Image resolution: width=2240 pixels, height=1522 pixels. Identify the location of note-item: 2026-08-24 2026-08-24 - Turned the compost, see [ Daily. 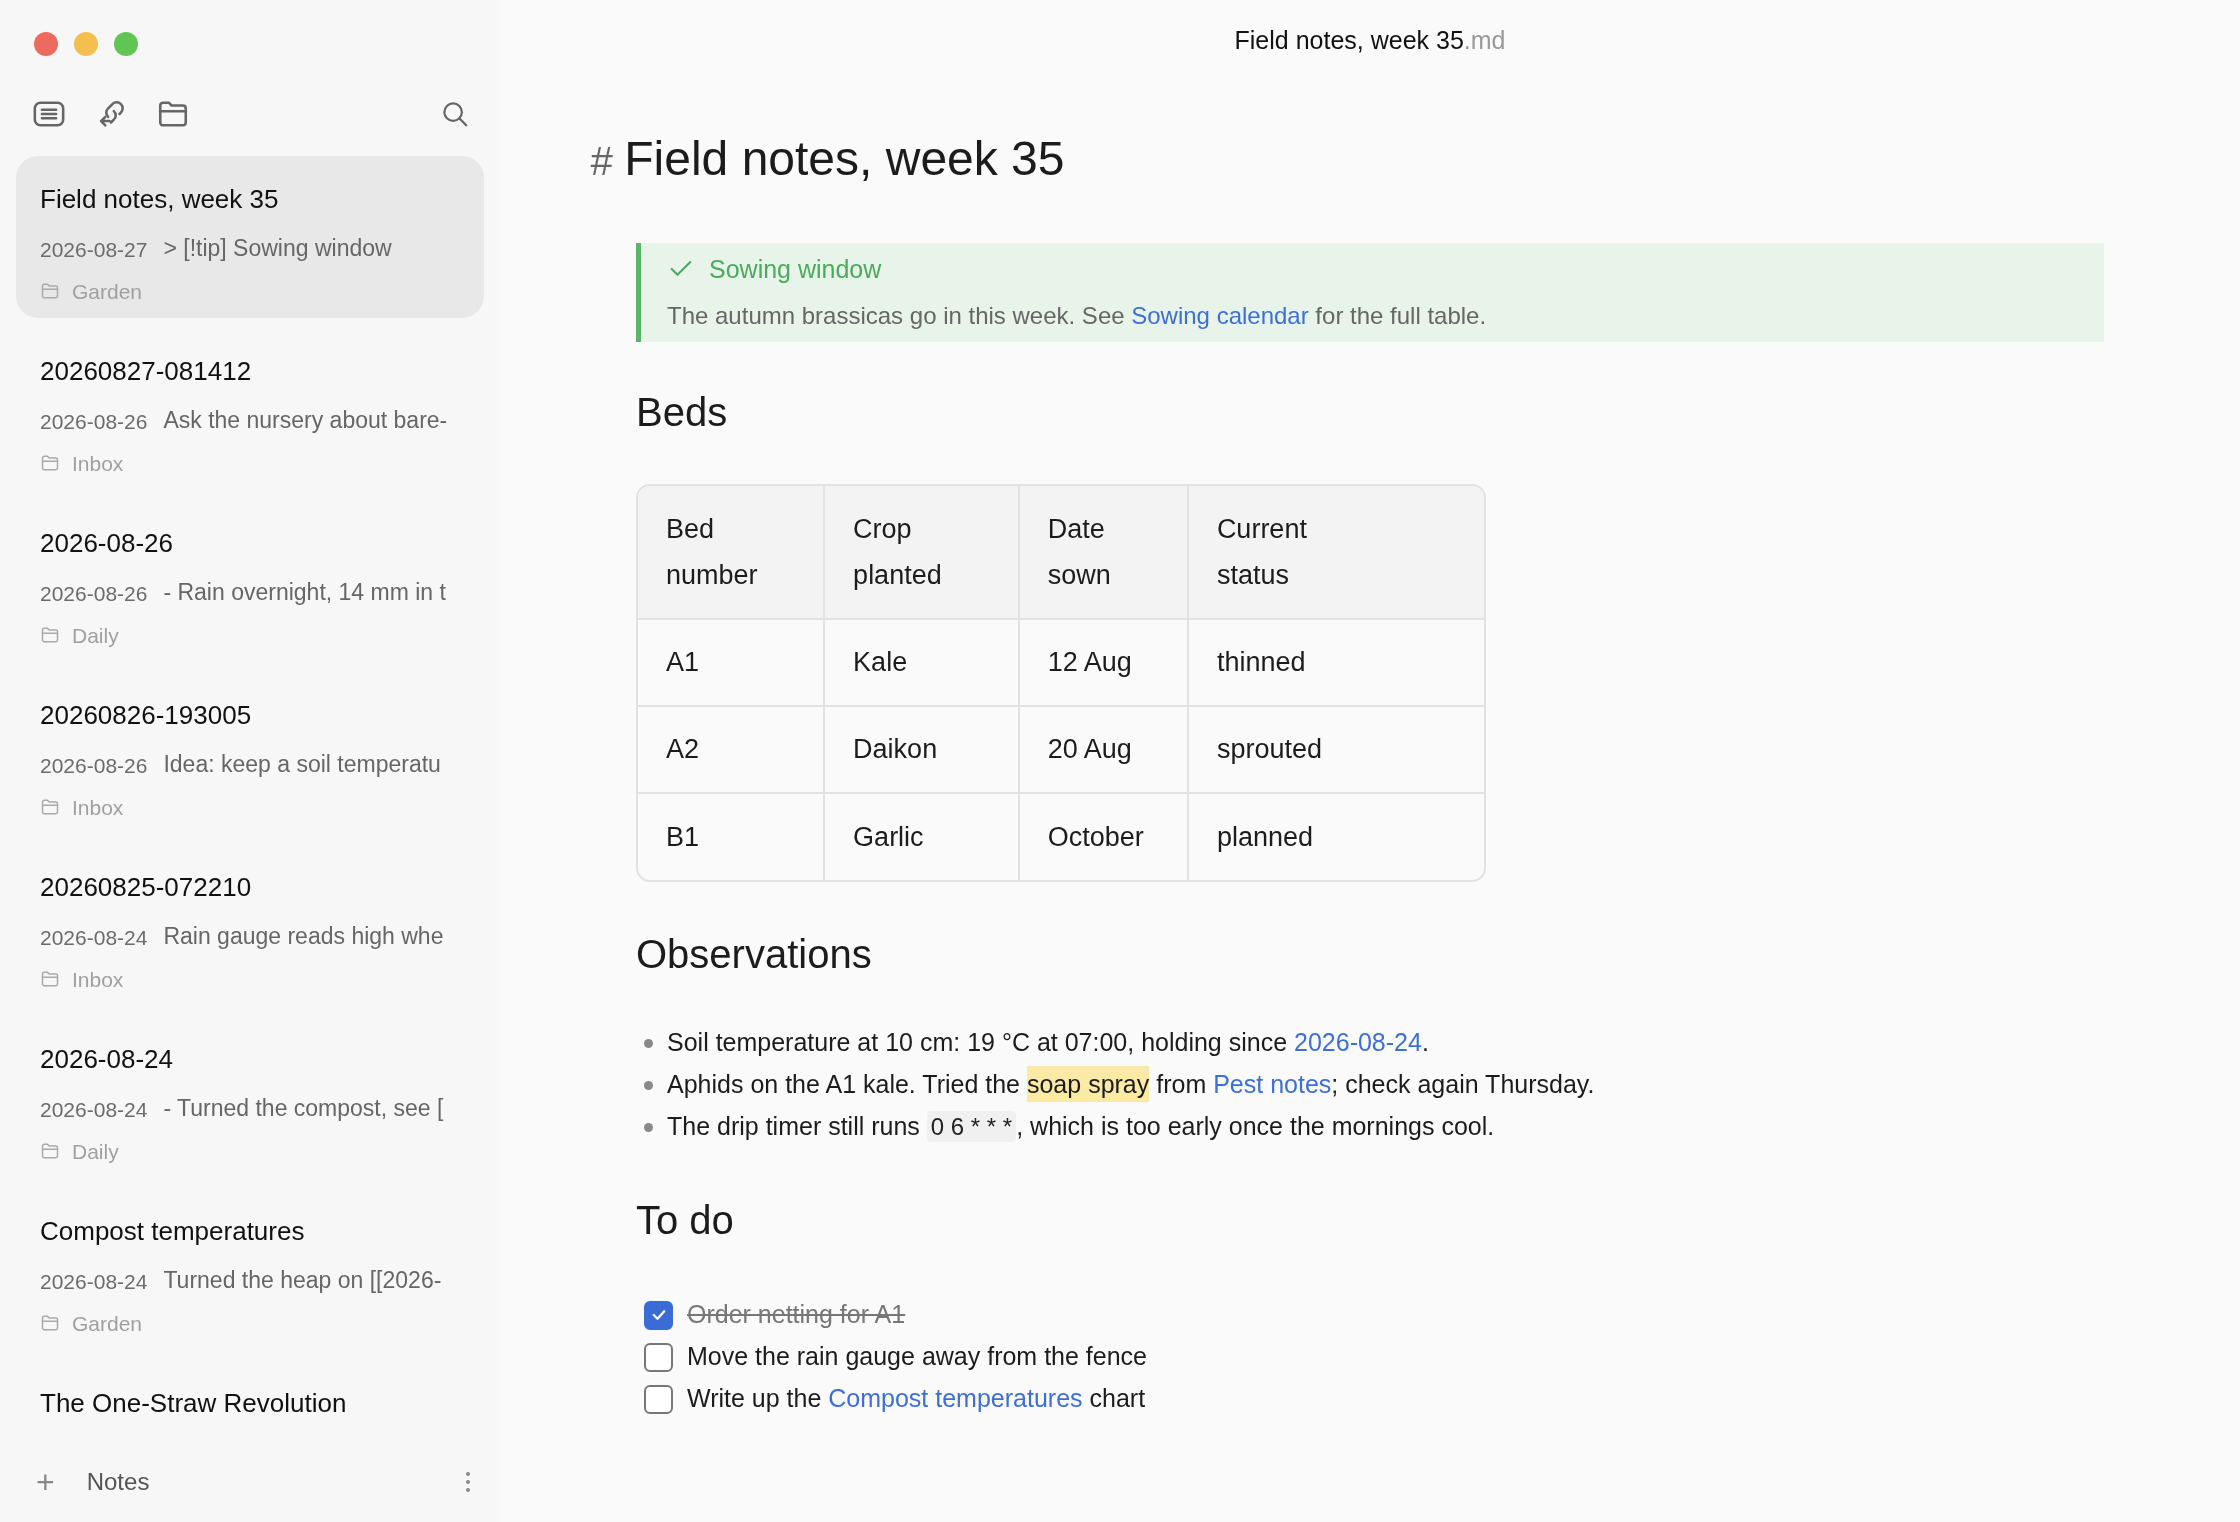
(250, 1097).